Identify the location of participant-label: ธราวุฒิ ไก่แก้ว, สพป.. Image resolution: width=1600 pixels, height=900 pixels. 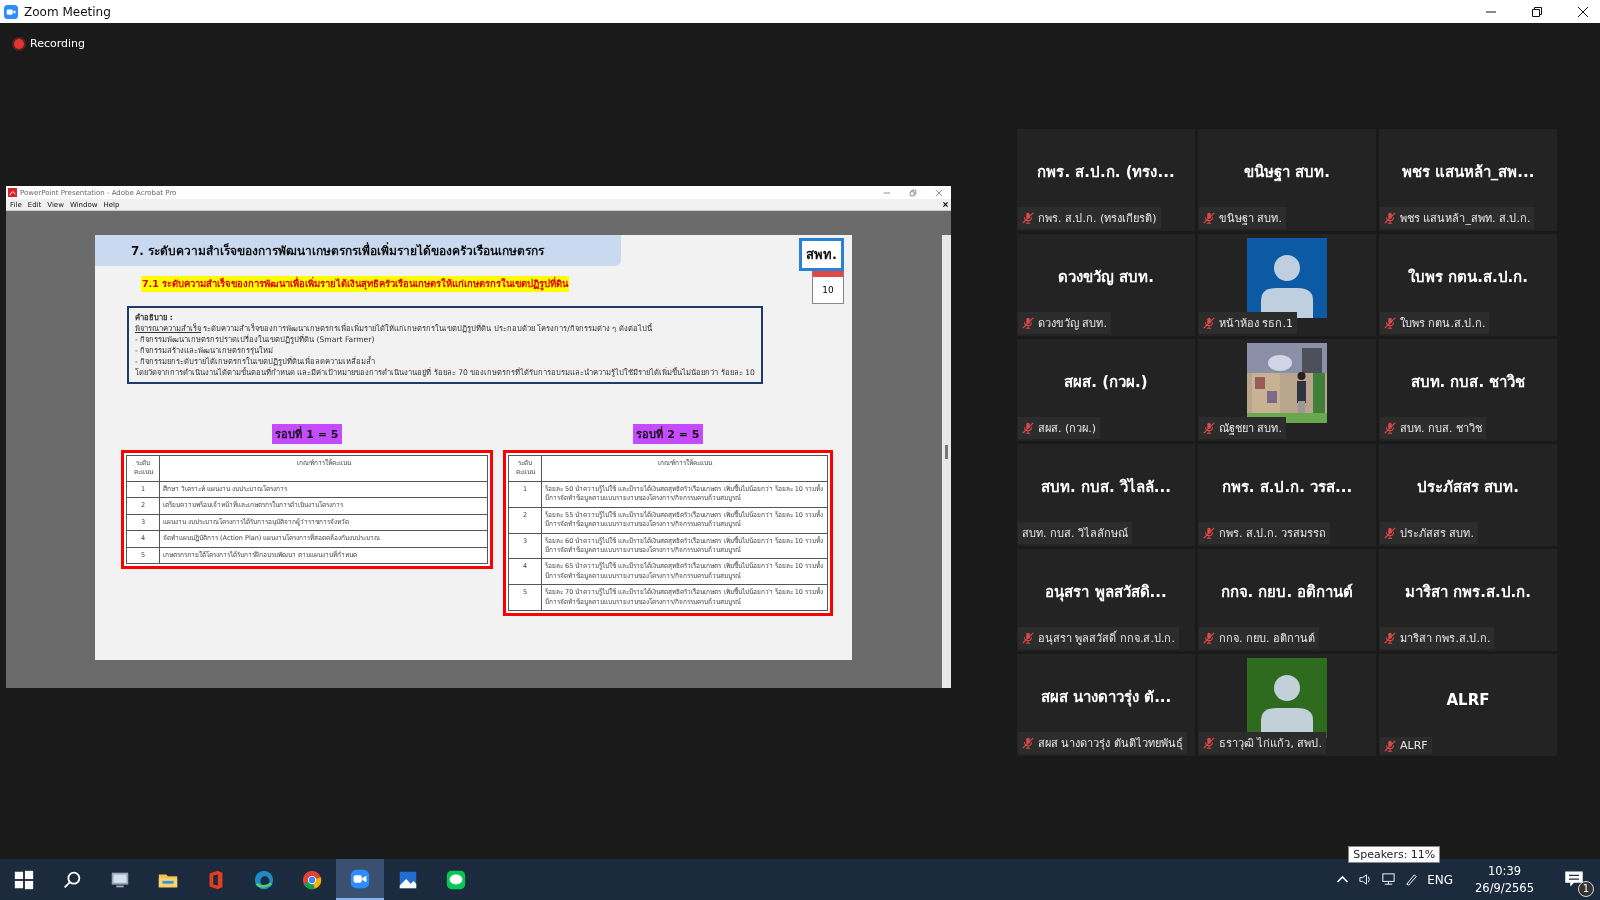
(1270, 744).